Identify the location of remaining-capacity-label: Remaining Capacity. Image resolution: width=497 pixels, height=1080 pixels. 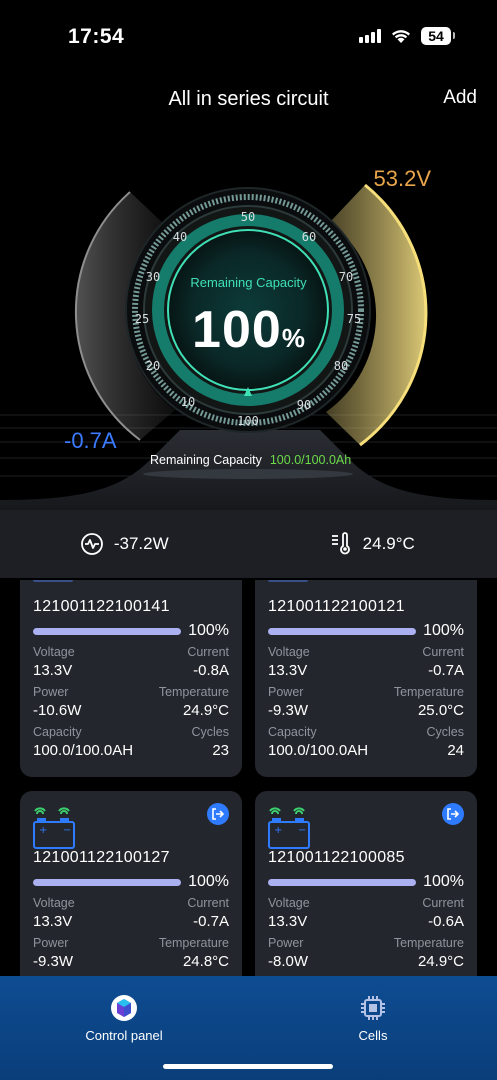
(248, 282).